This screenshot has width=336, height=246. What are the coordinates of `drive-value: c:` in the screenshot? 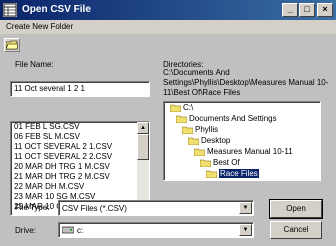 It's located at (80, 230).